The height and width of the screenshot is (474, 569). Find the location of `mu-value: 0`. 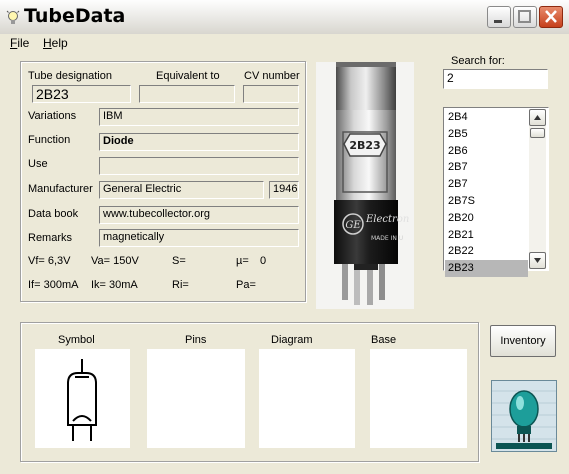

mu-value: 0 is located at coordinates (263, 261).